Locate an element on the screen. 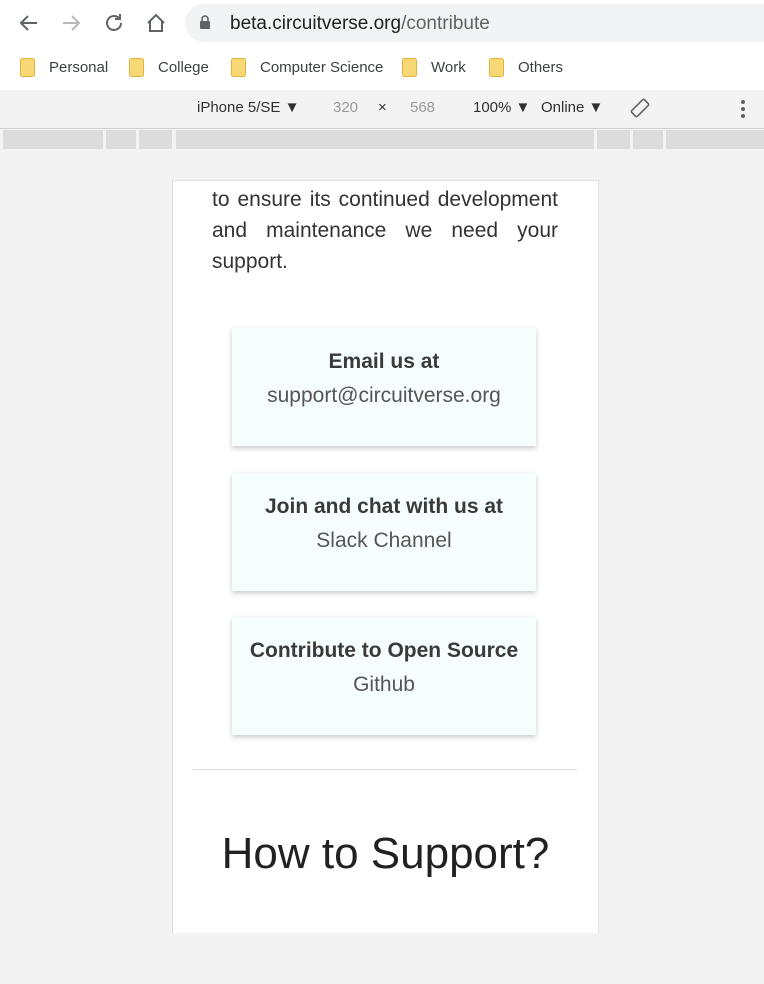  bookmark-label: Work is located at coordinates (448, 67).